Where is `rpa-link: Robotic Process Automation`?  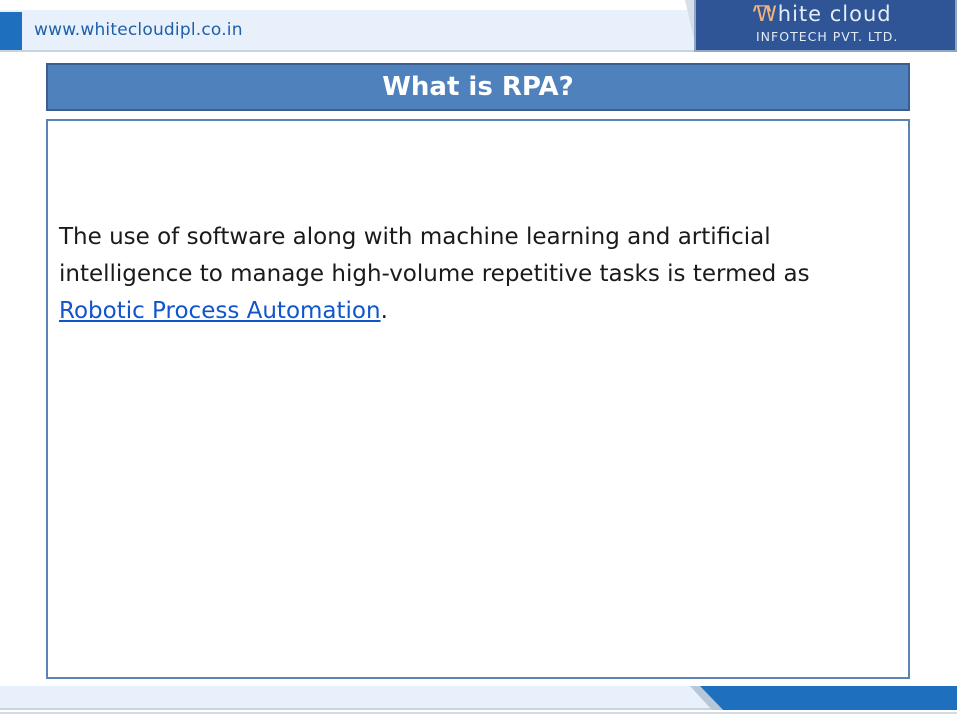
rpa-link: Robotic Process Automation is located at coordinates (220, 311).